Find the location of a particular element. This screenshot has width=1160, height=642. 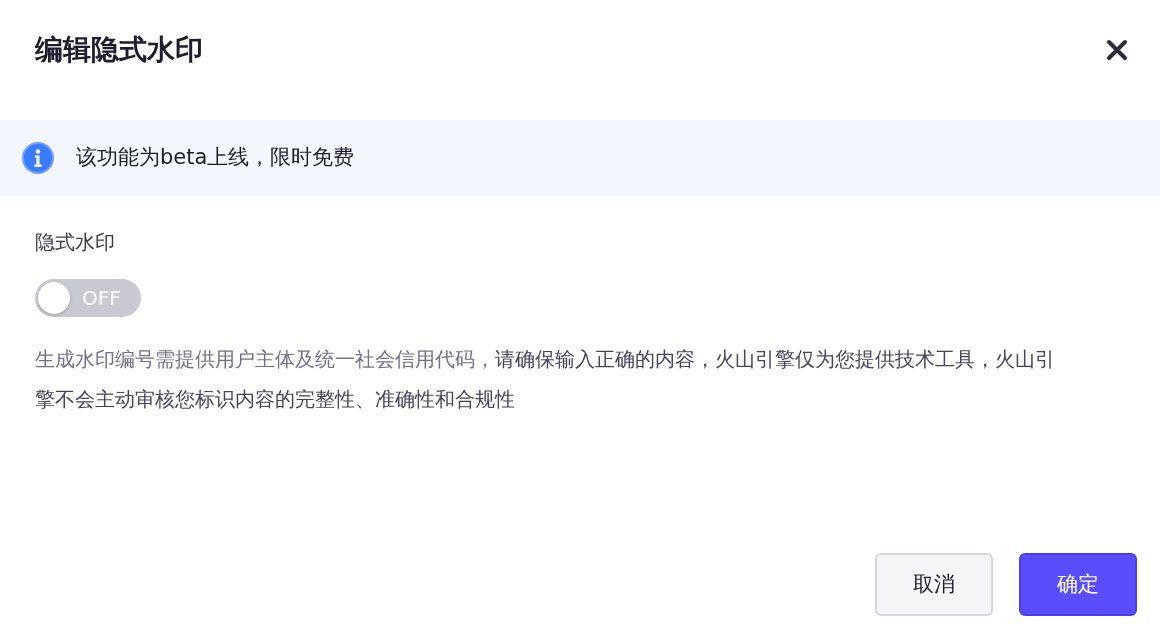

cancel-button: 取消 is located at coordinates (934, 584).